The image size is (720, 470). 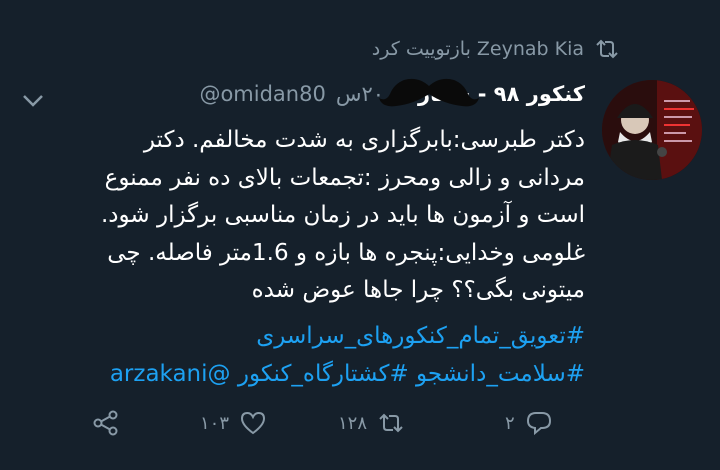 I want to click on reply-button: ۲, so click(x=529, y=423).